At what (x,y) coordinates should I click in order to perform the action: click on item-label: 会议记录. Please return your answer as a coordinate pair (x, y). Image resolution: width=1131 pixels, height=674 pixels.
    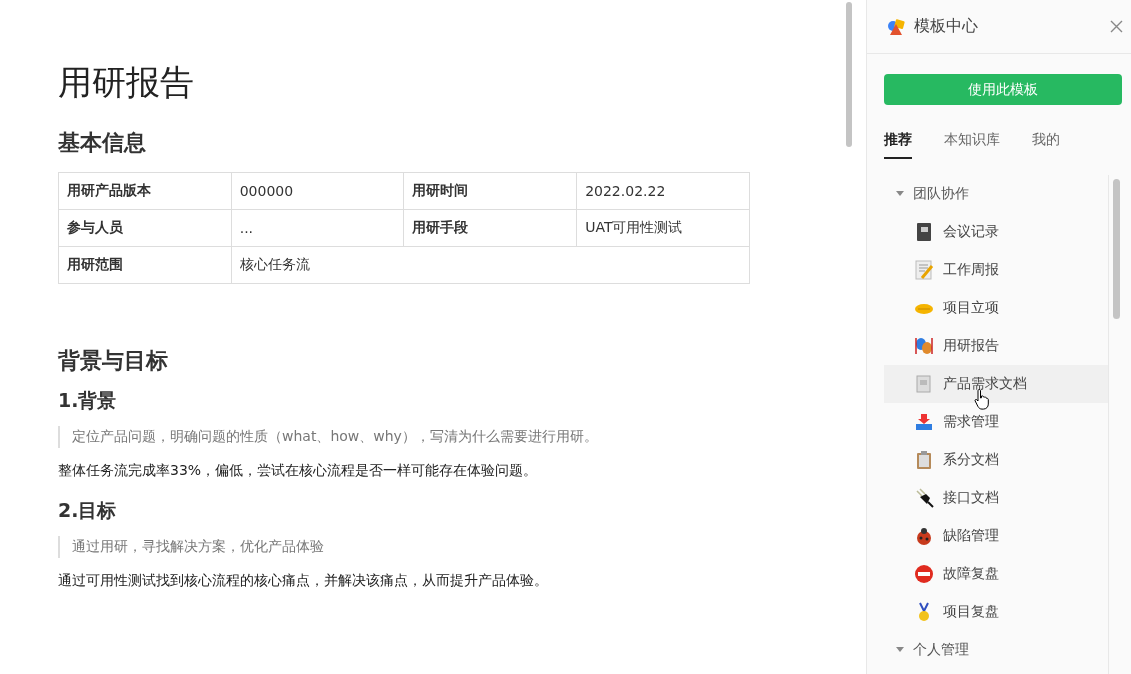
    Looking at the image, I should click on (971, 232).